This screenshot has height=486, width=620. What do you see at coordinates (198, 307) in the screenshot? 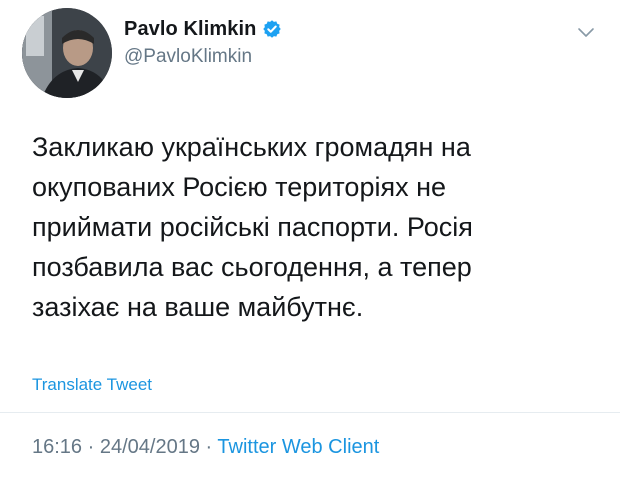
I see `tweet-text-line: зазіхає на ваше майбутнє.` at bounding box center [198, 307].